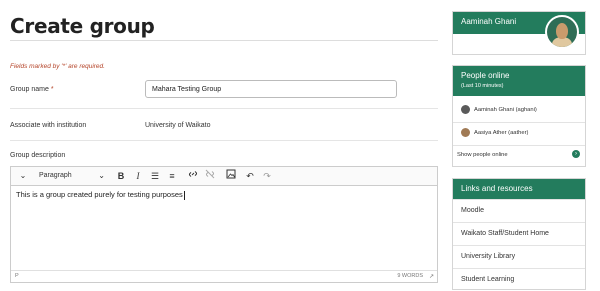 The height and width of the screenshot is (291, 600). I want to click on editor-toolbar: ⌄ Paragraph ⌄ B I ☰ ≡ ↶ ↷, so click(224, 176).